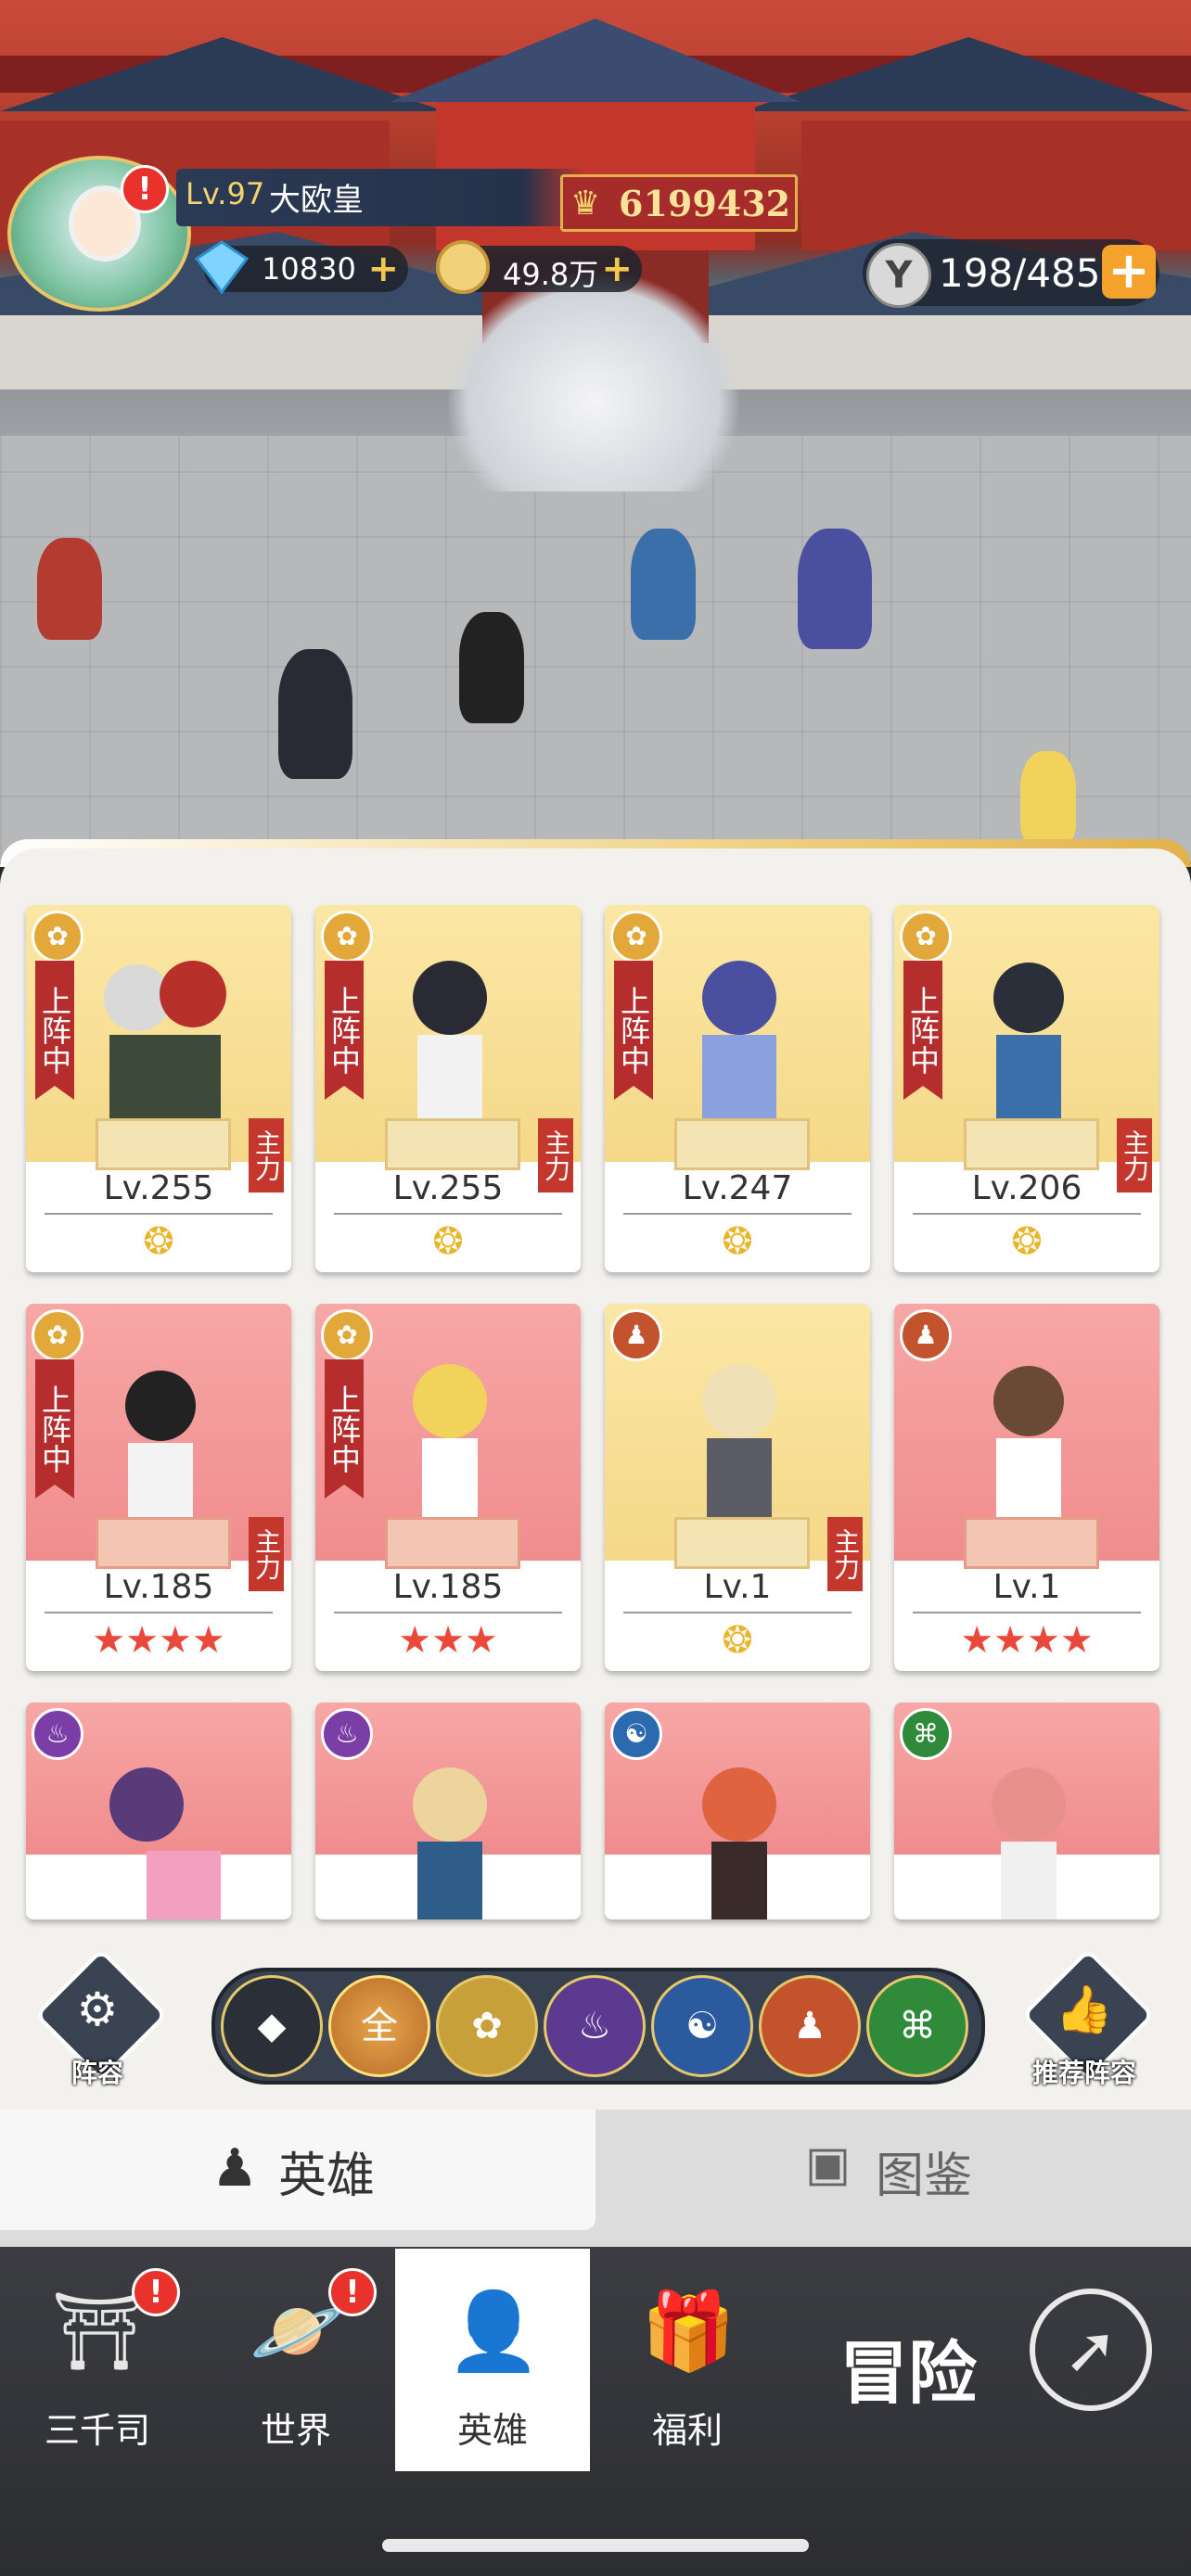 Image resolution: width=1191 pixels, height=2576 pixels. Describe the element at coordinates (383, 269) in the screenshot. I see `diamond-add-icon: +` at that location.